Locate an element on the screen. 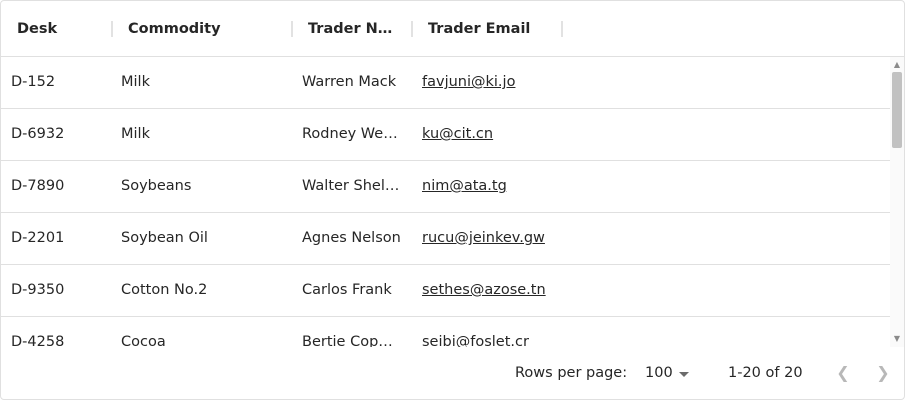 The image size is (905, 400). email-link: seibi@foslet.cr is located at coordinates (475, 340).